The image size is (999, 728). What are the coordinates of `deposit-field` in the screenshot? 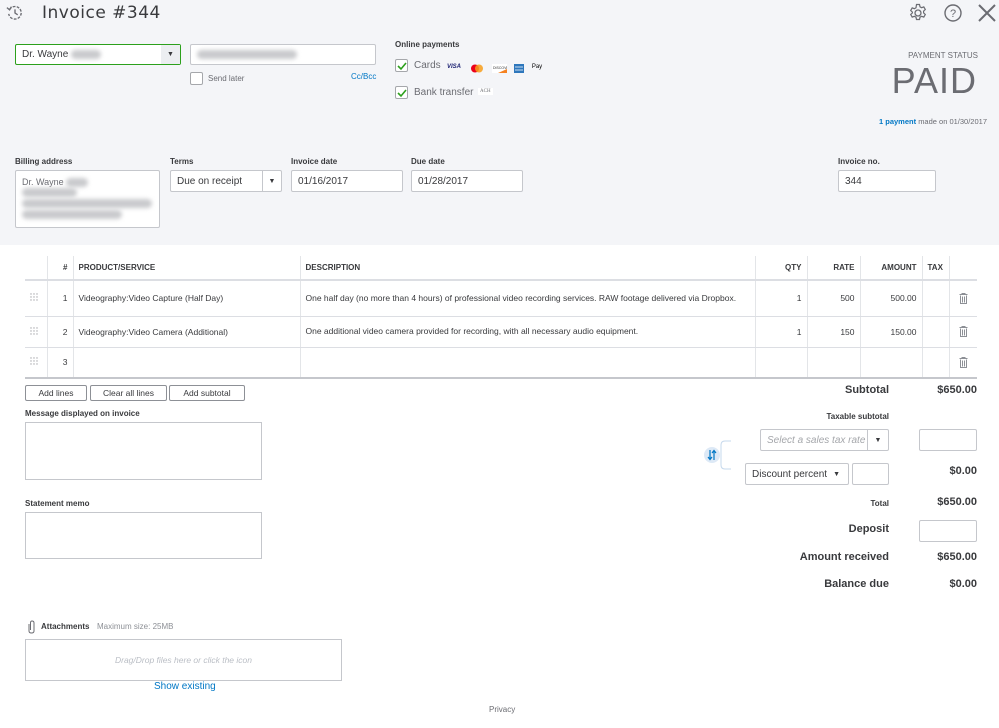 It's located at (948, 531).